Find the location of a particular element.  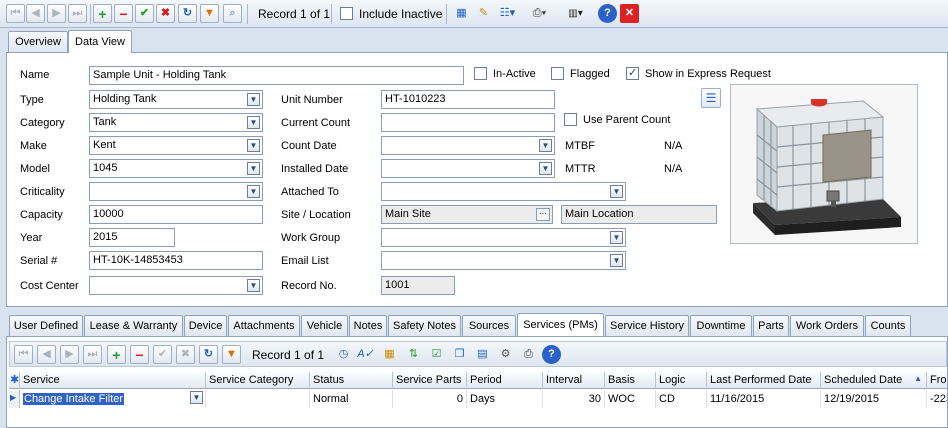

column-header-interval: Interval is located at coordinates (574, 380).